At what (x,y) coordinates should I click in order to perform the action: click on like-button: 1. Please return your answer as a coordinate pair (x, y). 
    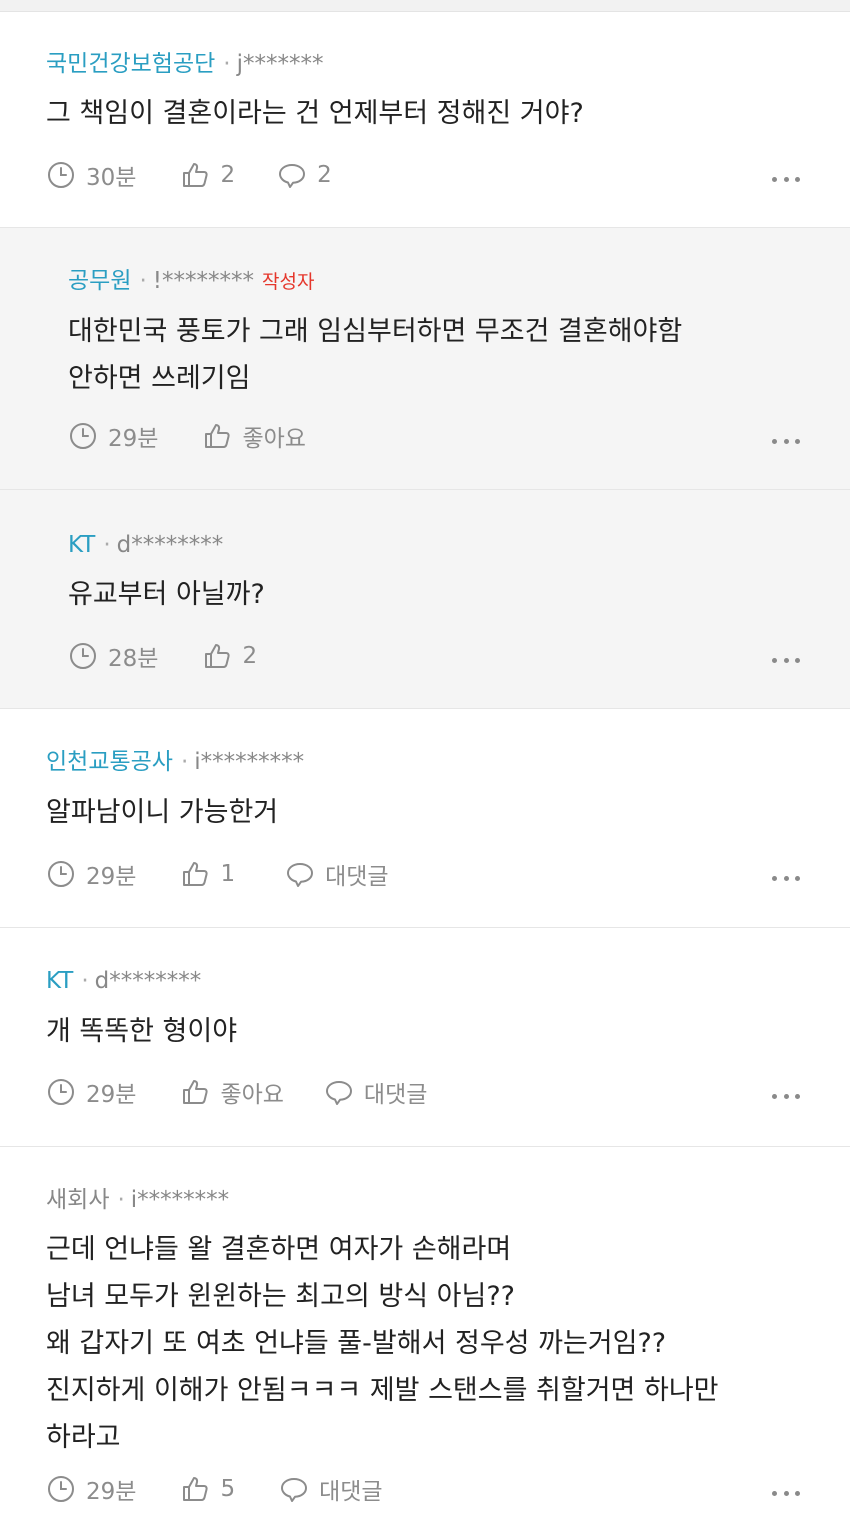
    Looking at the image, I should click on (207, 874).